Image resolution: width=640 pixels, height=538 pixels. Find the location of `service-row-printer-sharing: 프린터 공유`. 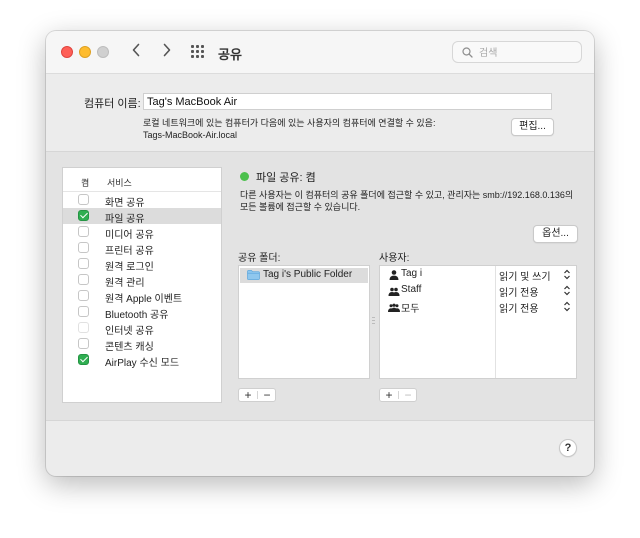

service-row-printer-sharing: 프린터 공유 is located at coordinates (142, 248).